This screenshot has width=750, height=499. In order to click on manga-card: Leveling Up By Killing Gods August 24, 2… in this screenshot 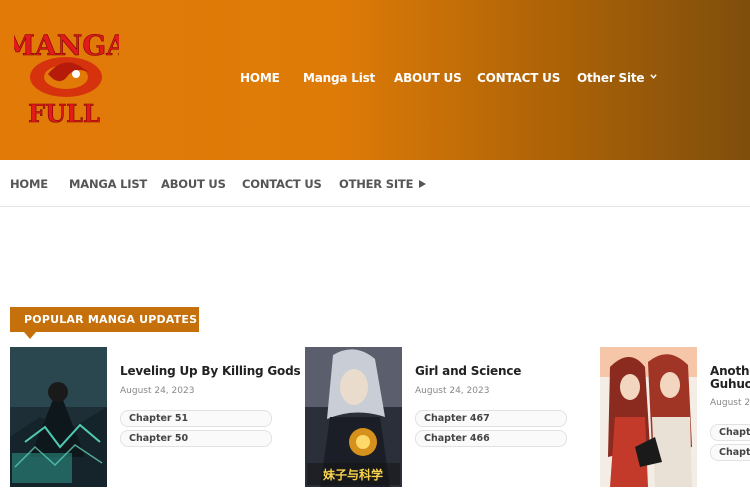, I will do `click(155, 419)`.